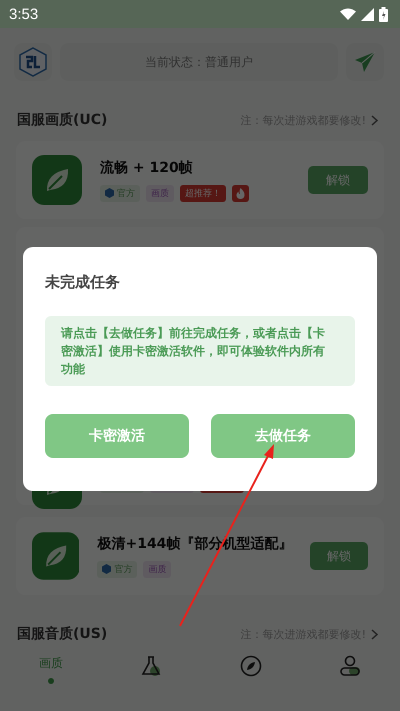 This screenshot has width=400, height=711. What do you see at coordinates (83, 282) in the screenshot?
I see `dialog-title: 未完成任务` at bounding box center [83, 282].